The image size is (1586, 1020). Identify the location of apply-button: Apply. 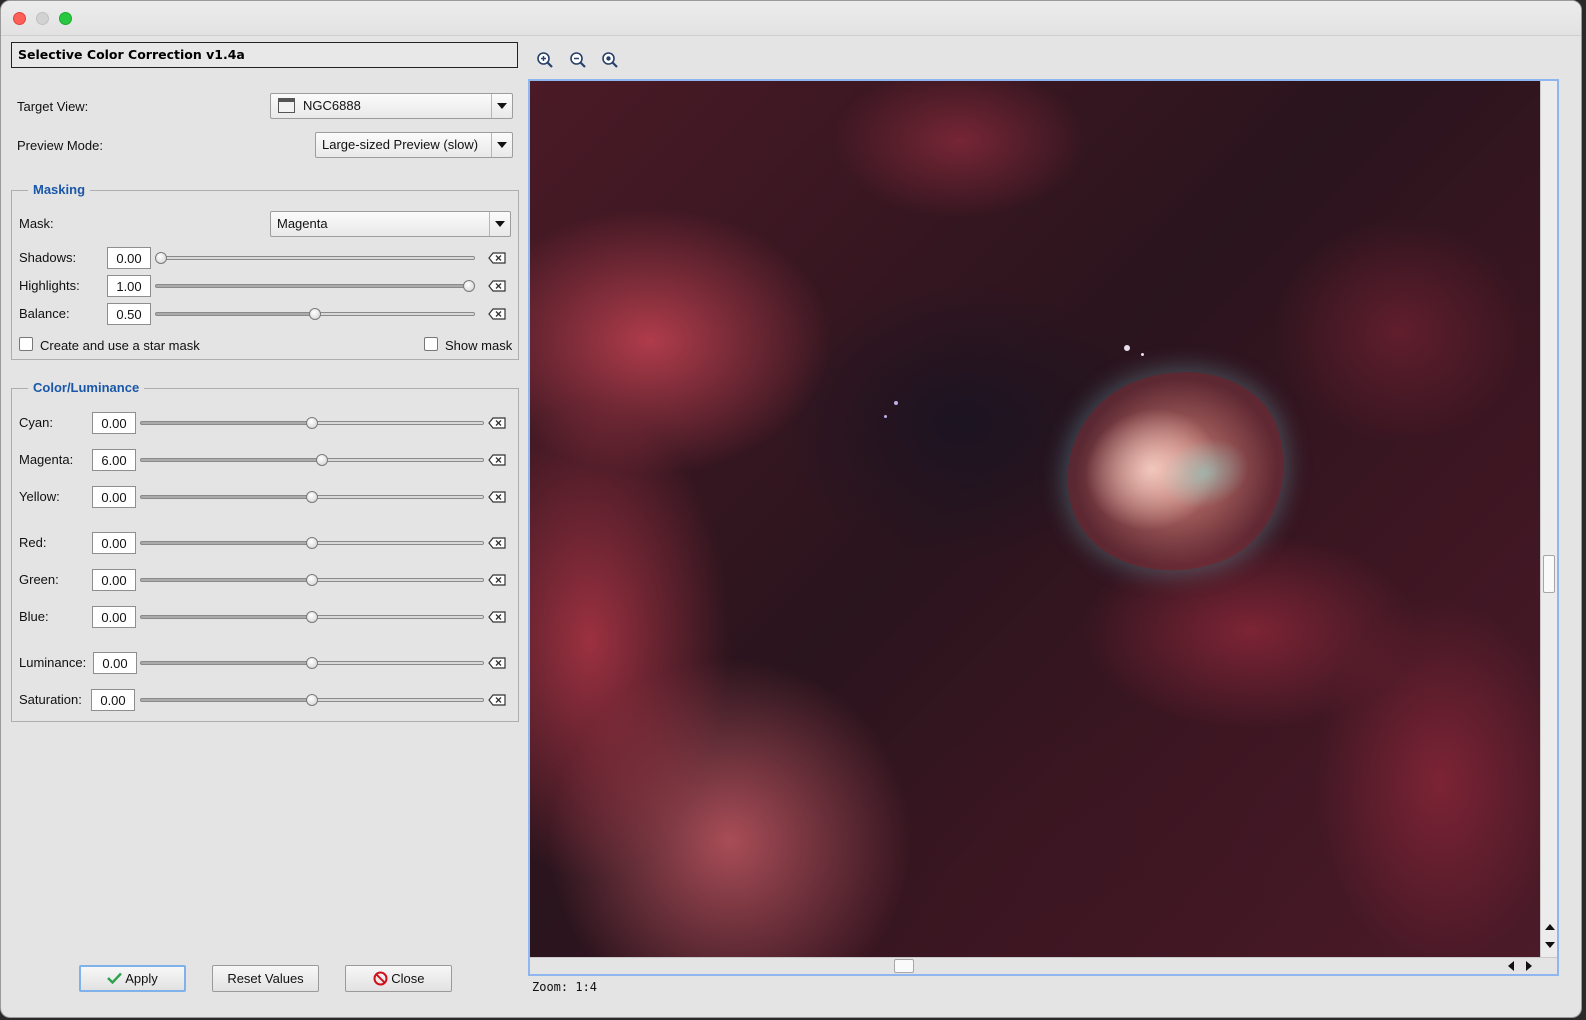
(132, 978).